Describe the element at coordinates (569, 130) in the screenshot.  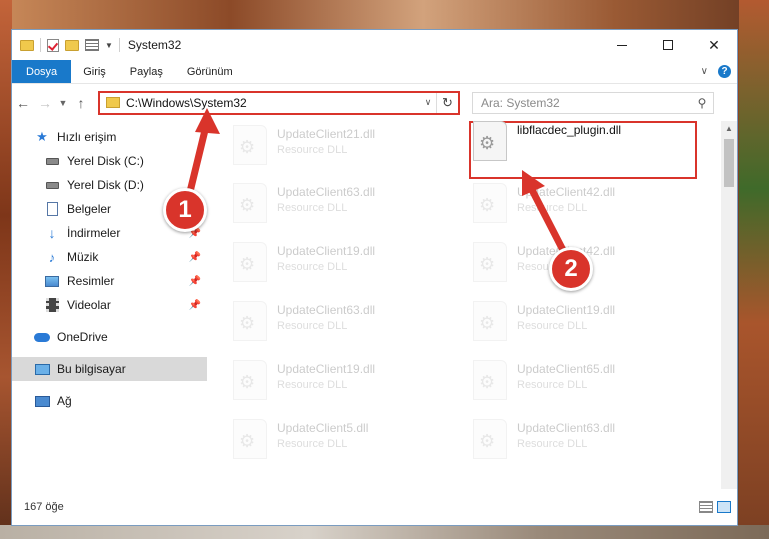
I see `file-name: libflacdec_plugin.dll` at that location.